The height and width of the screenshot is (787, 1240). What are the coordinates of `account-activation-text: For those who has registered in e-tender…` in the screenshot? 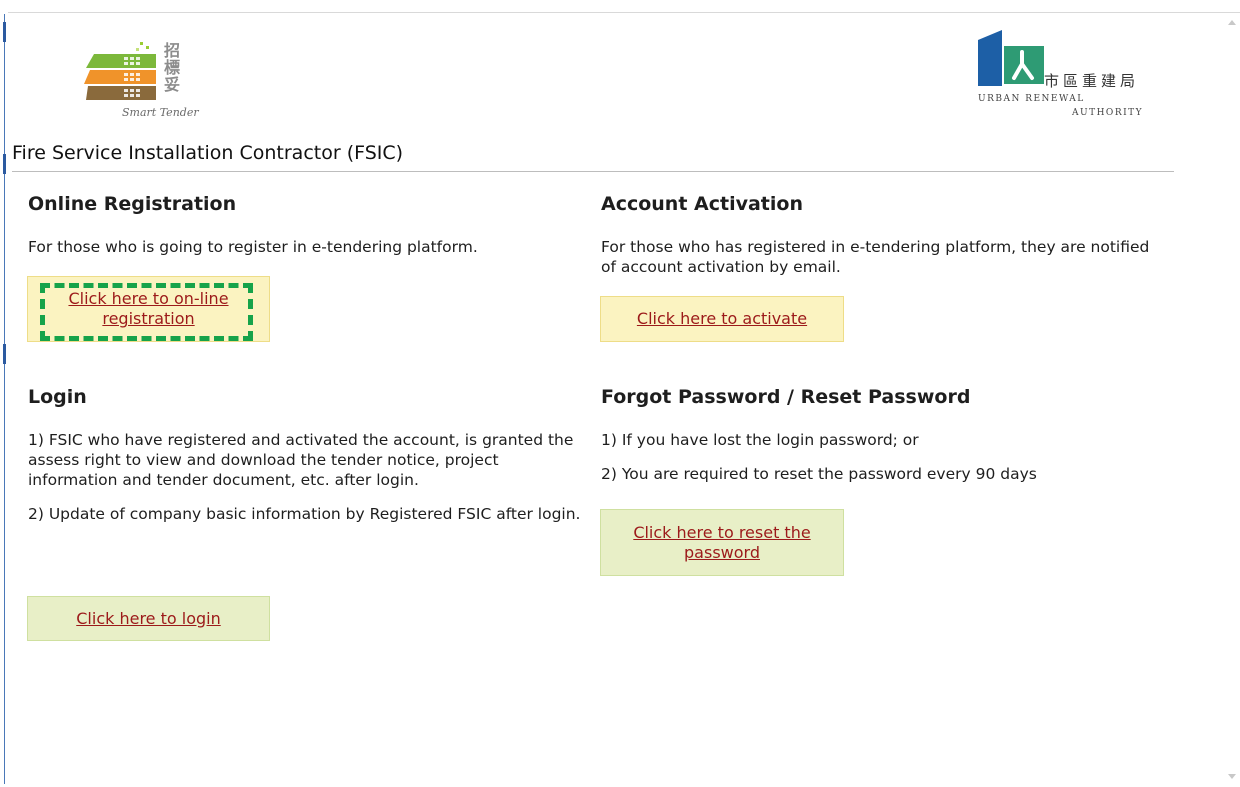 It's located at (875, 257).